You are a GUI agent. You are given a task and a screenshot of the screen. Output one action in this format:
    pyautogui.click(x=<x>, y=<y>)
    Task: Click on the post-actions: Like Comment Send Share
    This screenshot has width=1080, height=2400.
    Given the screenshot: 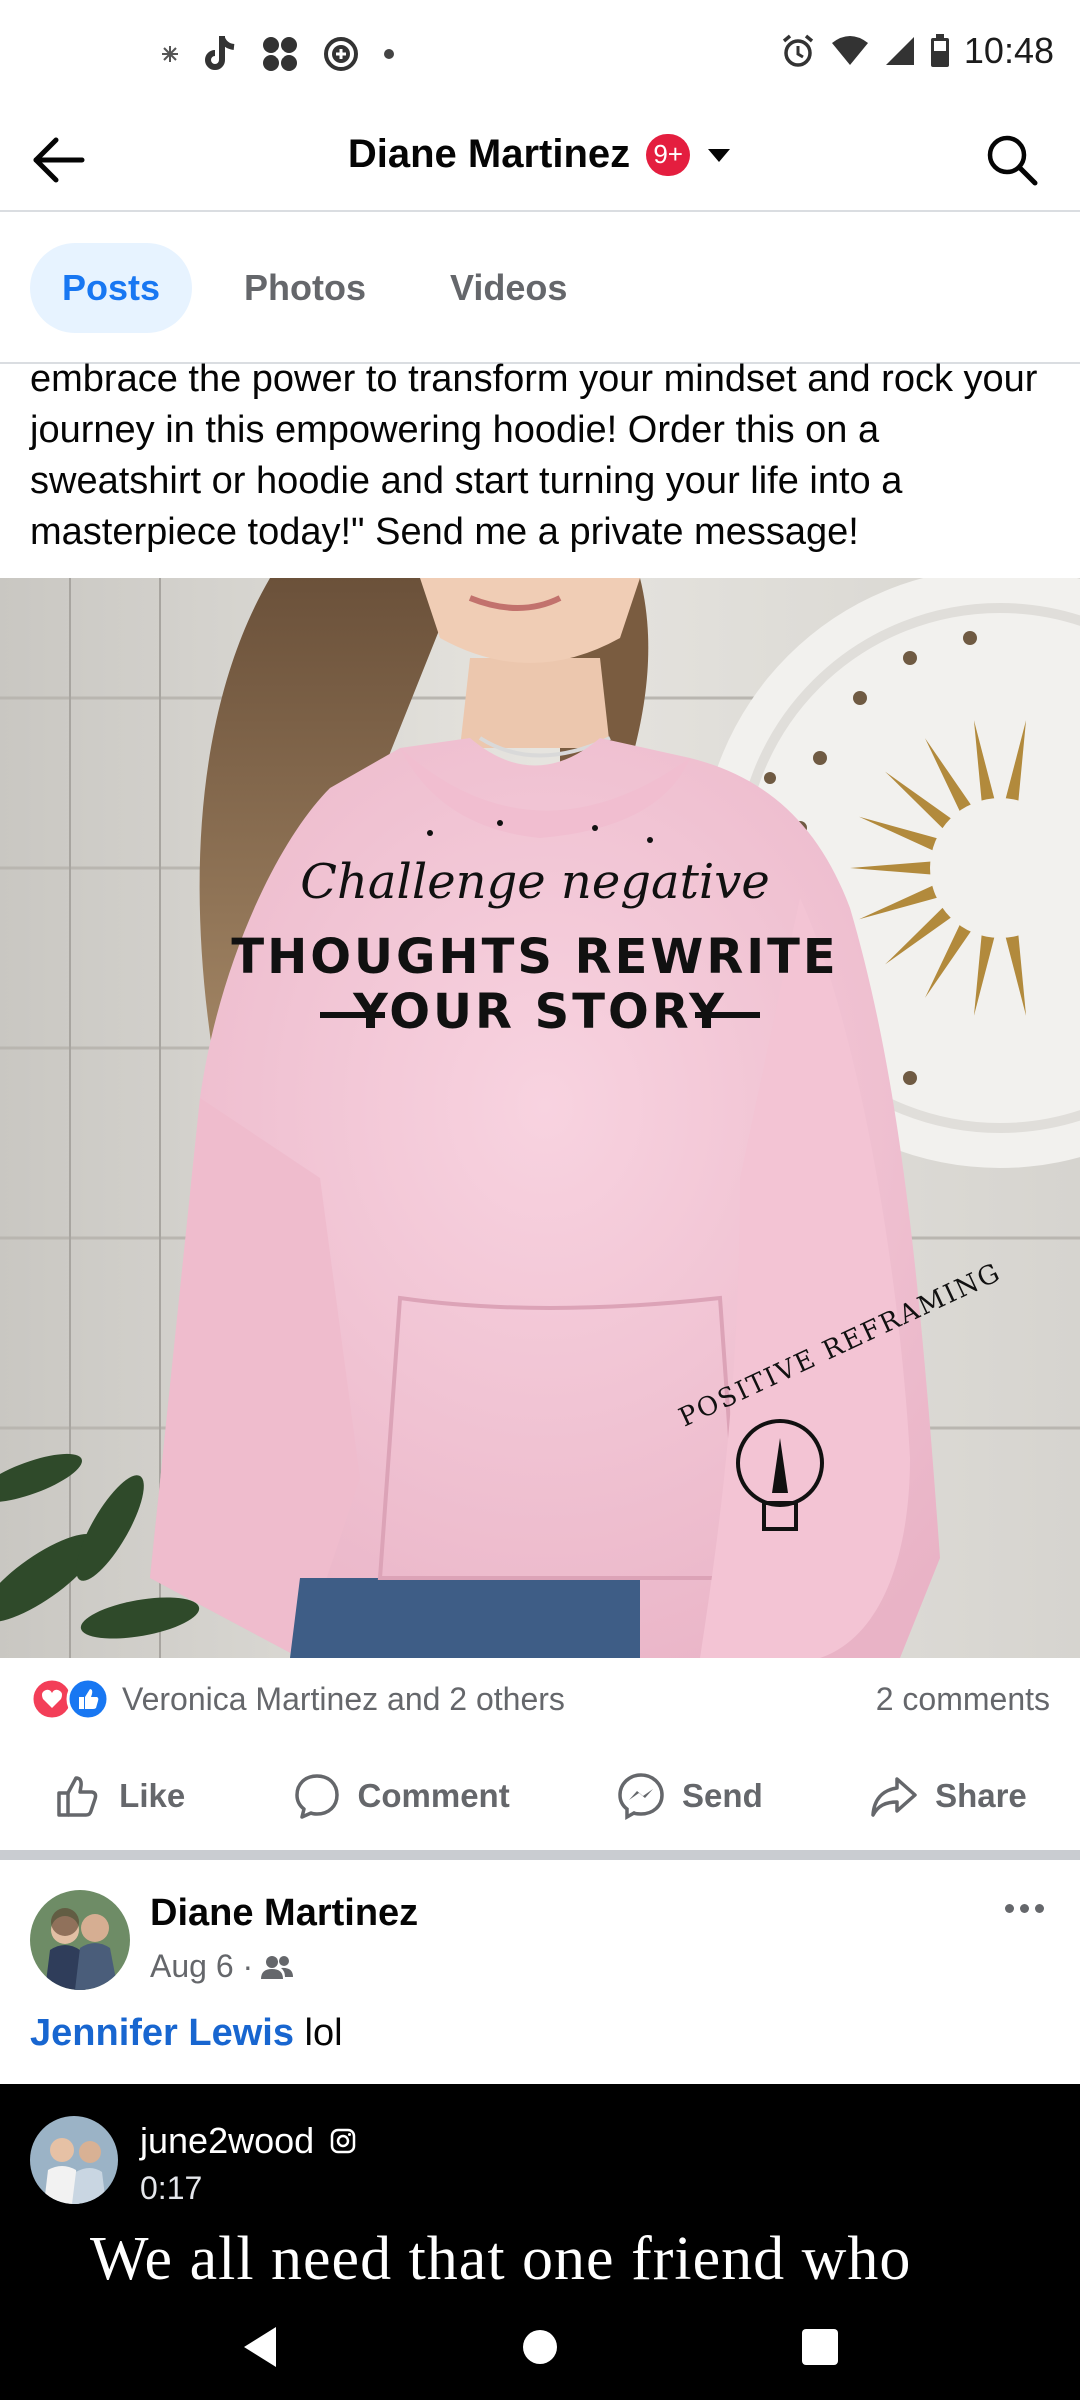 What is the action you would take?
    pyautogui.click(x=540, y=1796)
    